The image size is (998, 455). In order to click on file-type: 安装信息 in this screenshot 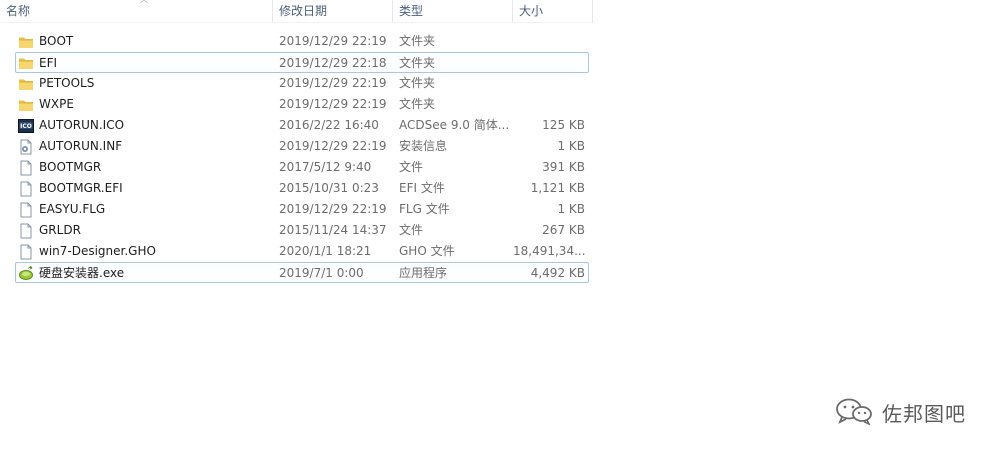, I will do `click(423, 146)`.